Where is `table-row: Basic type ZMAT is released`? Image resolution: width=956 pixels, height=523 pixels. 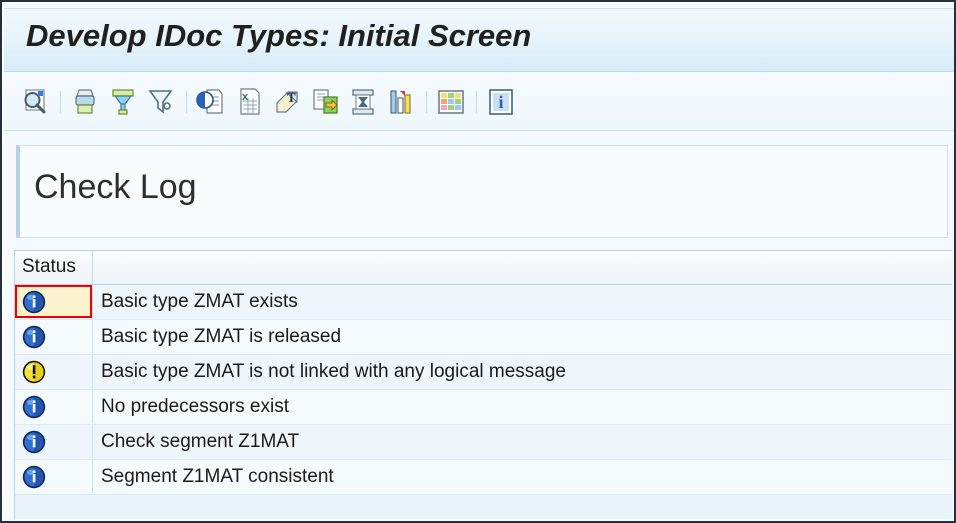
table-row: Basic type ZMAT is released is located at coordinates (483, 337).